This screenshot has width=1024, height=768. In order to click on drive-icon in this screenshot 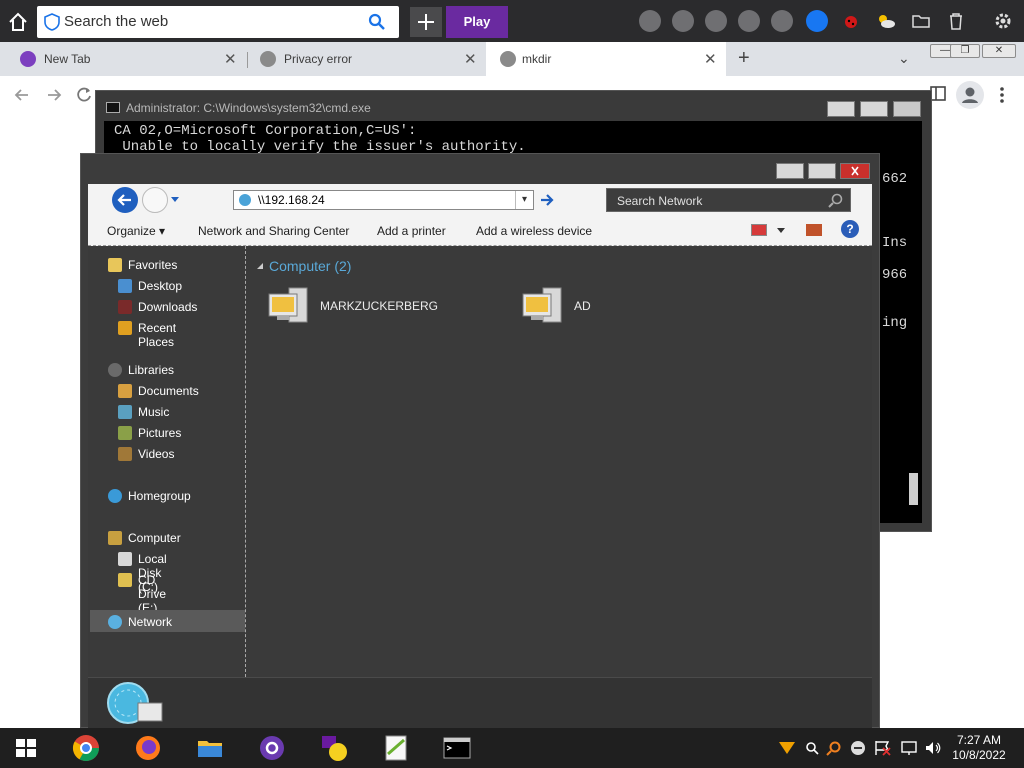, I will do `click(125, 559)`.